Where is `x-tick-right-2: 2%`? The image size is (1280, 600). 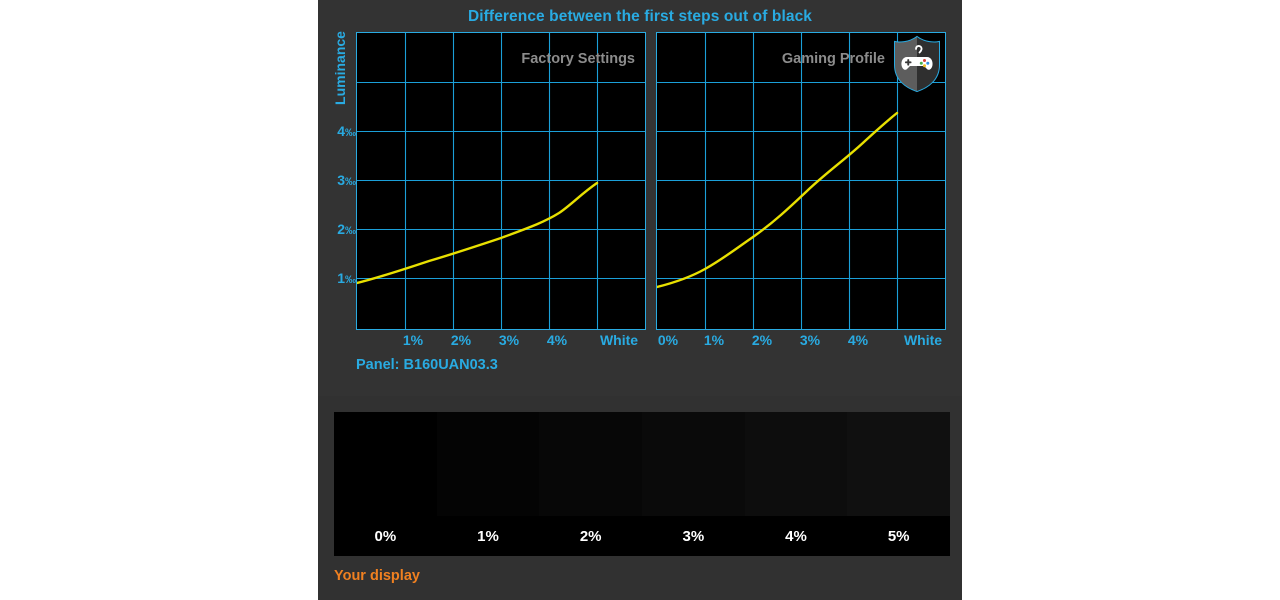
x-tick-right-2: 2% is located at coordinates (762, 340).